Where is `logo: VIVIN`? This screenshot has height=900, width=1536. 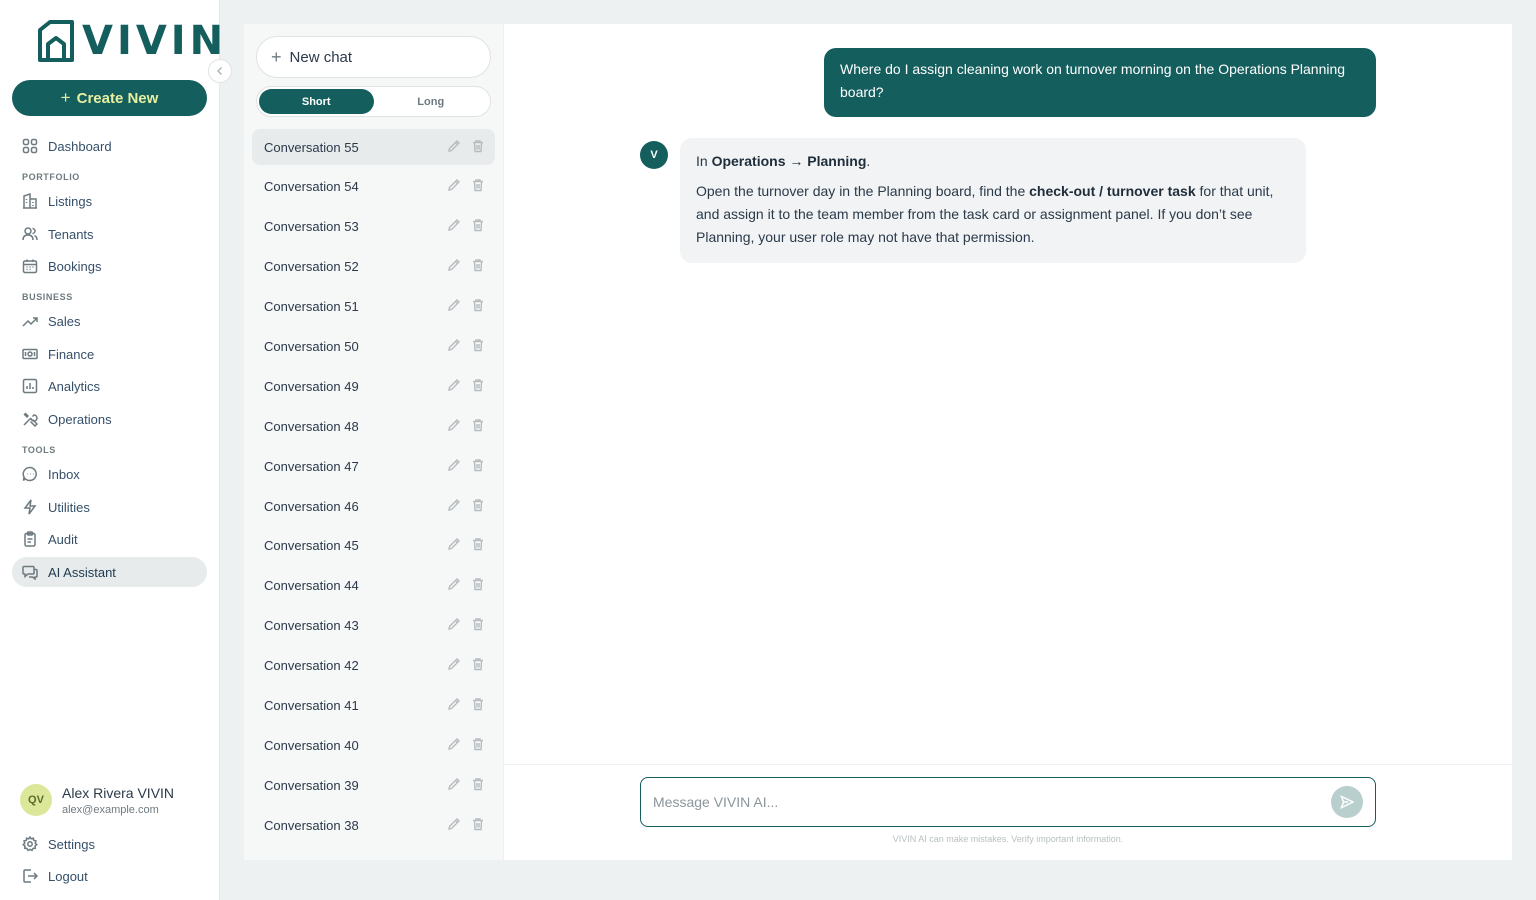 logo: VIVIN is located at coordinates (131, 41).